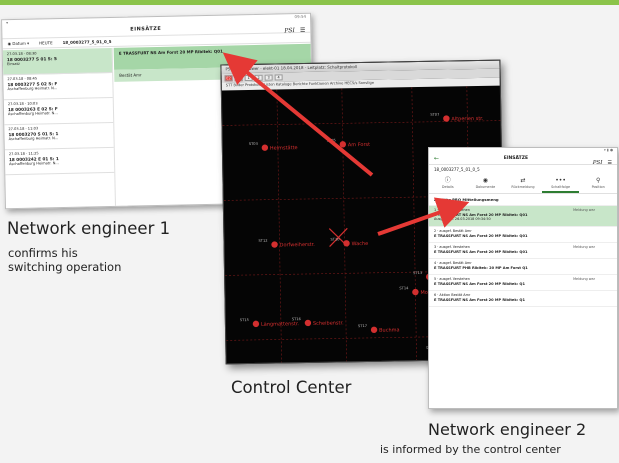  Describe the element at coordinates (435, 231) in the screenshot. I see `row-index: 2` at that location.